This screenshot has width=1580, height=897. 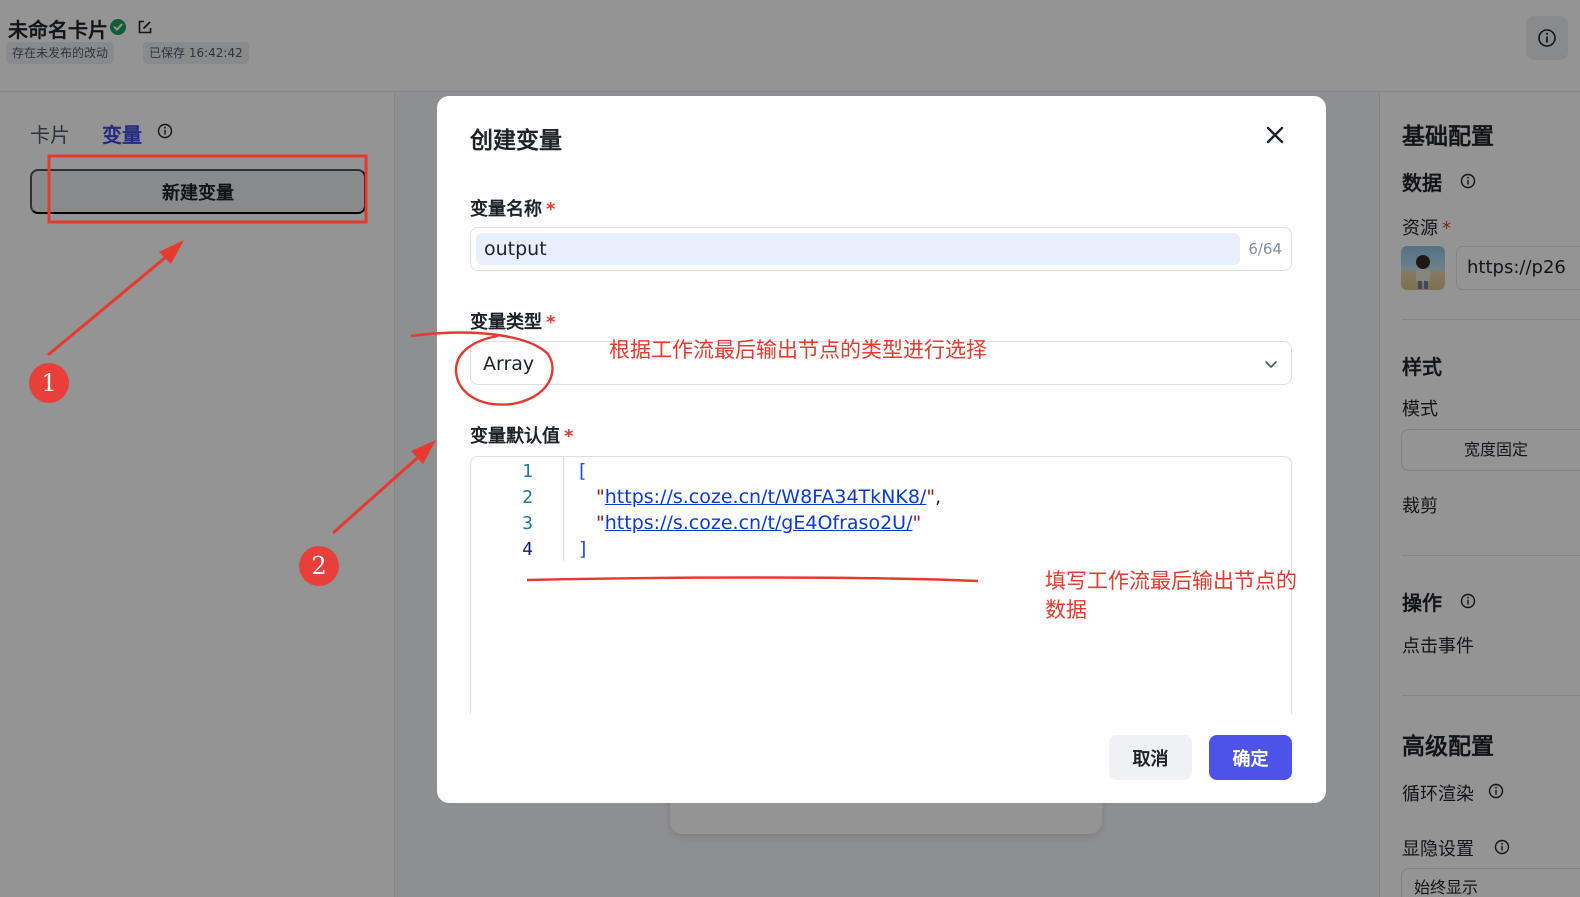 What do you see at coordinates (517, 585) in the screenshot?
I see `line-number-gutter: 1 2 3 4` at bounding box center [517, 585].